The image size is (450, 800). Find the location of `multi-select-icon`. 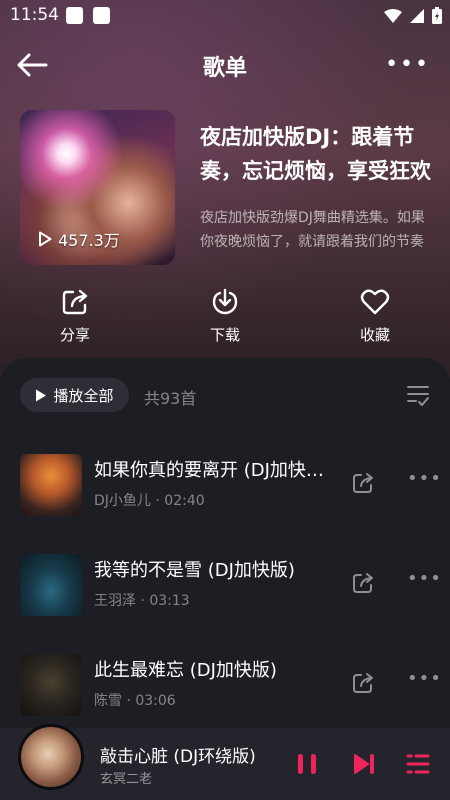

multi-select-icon is located at coordinates (418, 396).